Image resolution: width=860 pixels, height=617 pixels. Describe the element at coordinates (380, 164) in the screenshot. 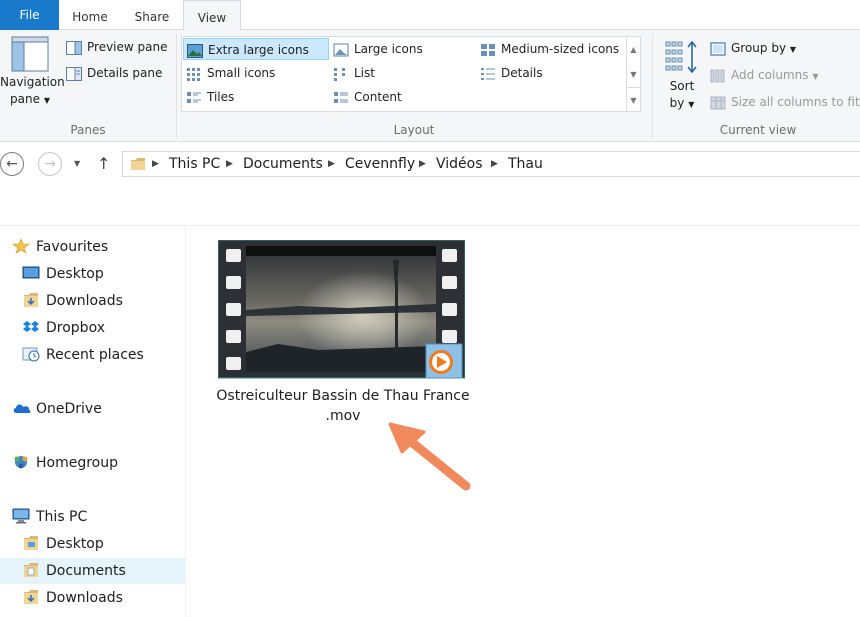

I see `breadcrumb-cevennfly: Cevennfly` at that location.